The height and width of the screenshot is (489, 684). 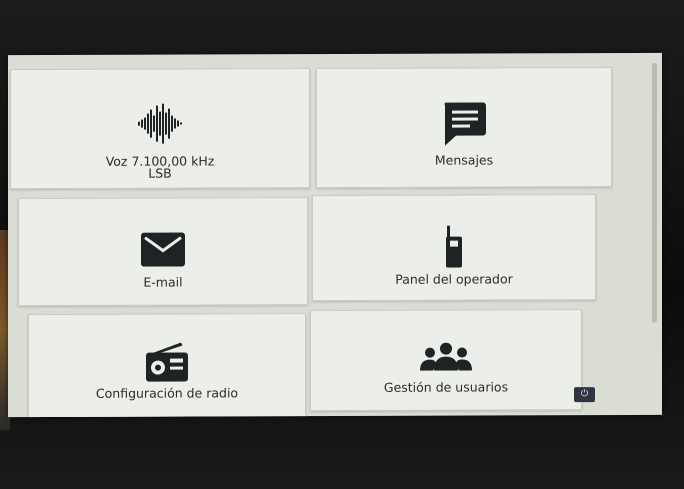 I want to click on messages-tile: Mensajes, so click(x=464, y=128).